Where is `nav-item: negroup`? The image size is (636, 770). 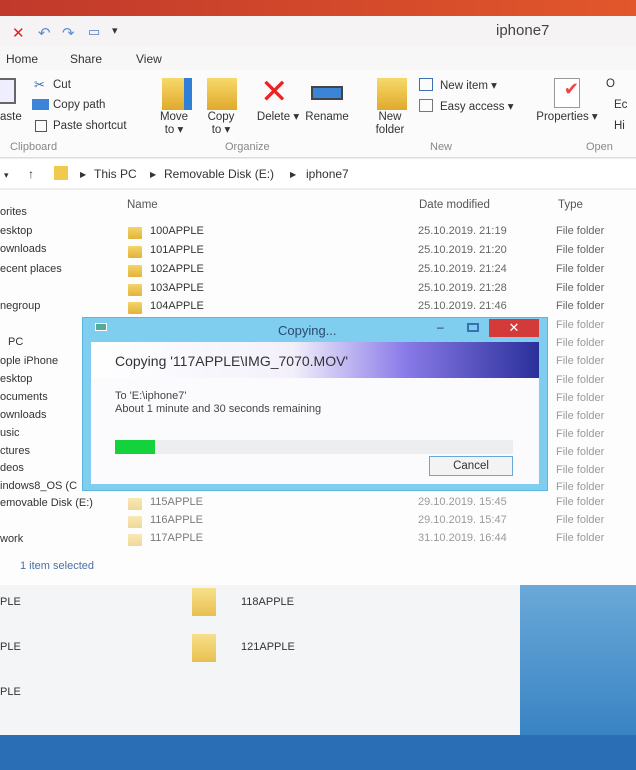
nav-item: negroup is located at coordinates (20, 306).